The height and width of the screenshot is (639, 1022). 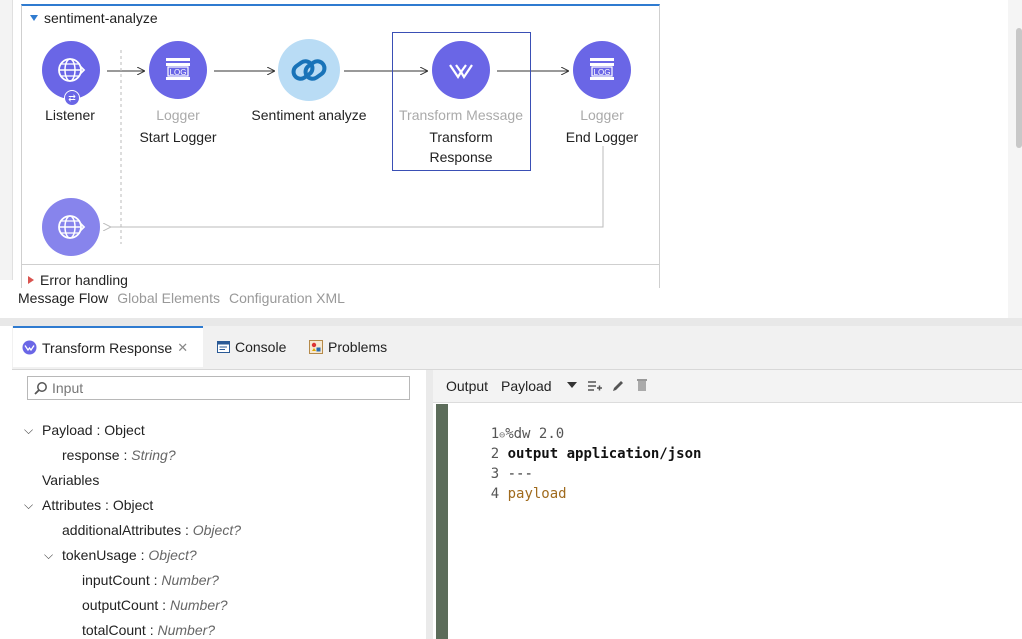 I want to click on transform-response-node, so click(x=461, y=70).